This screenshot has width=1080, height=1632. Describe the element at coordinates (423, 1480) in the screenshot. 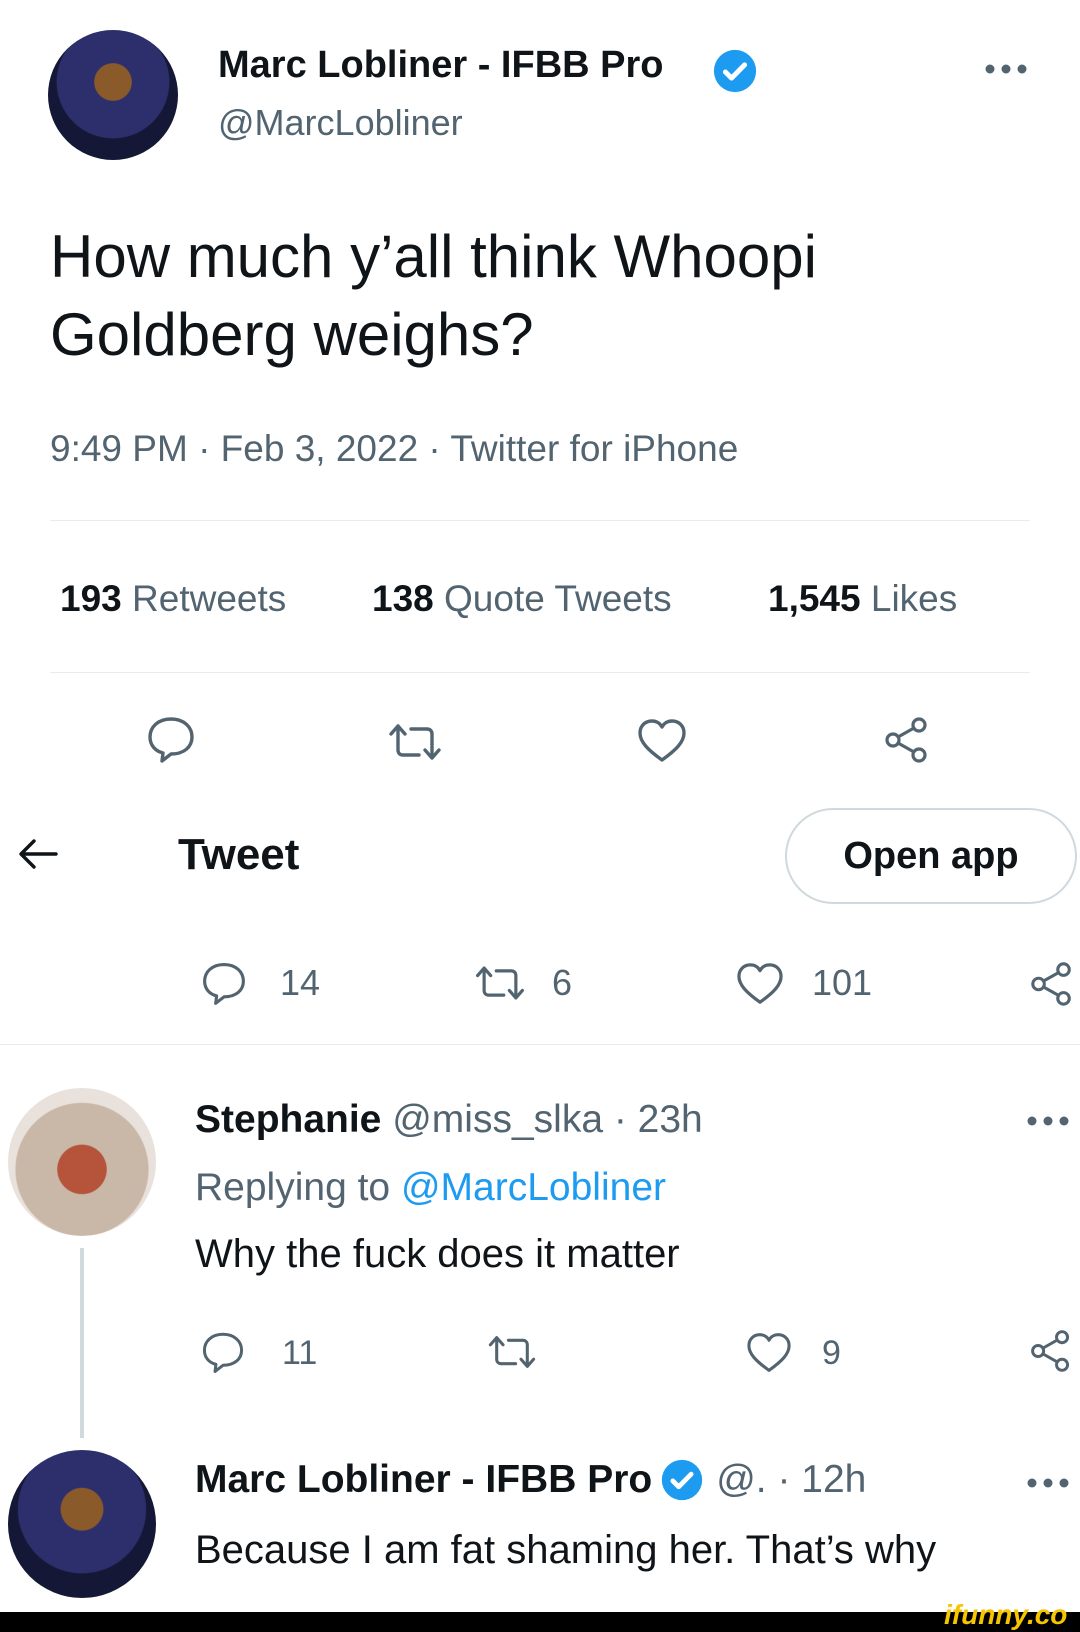

I see `reply-author-name: Marc Lobliner - IFBB Pro` at that location.